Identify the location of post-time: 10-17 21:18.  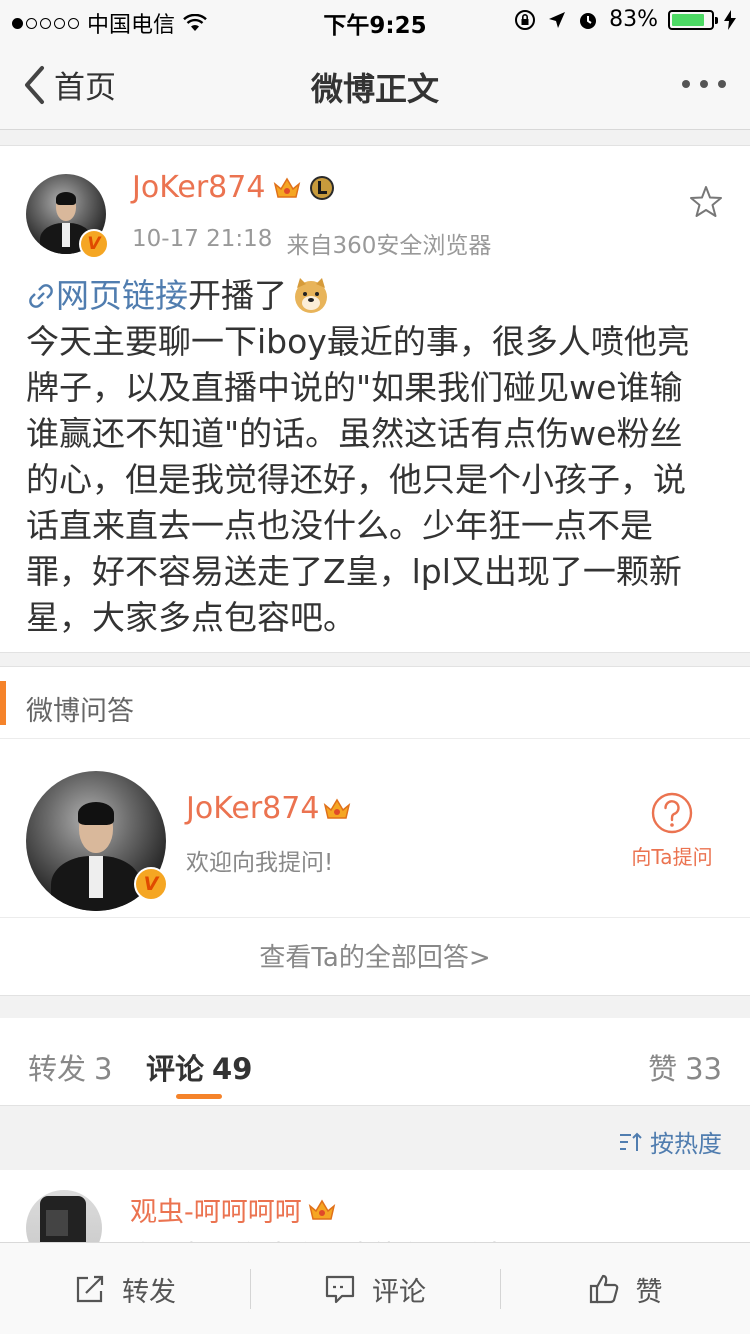
(202, 239).